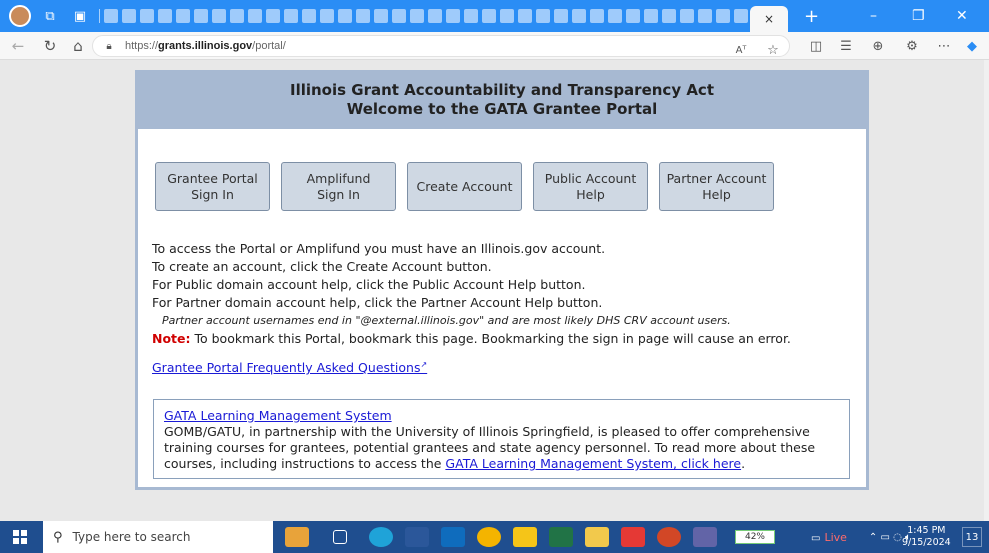  I want to click on tab-strip: × +, so click(458, 16).